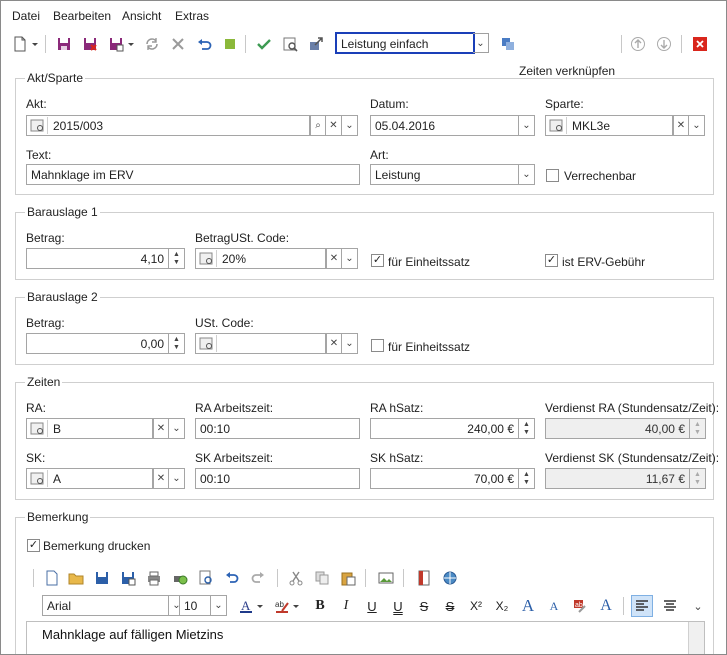  What do you see at coordinates (700, 44) in the screenshot?
I see `close-icon` at bounding box center [700, 44].